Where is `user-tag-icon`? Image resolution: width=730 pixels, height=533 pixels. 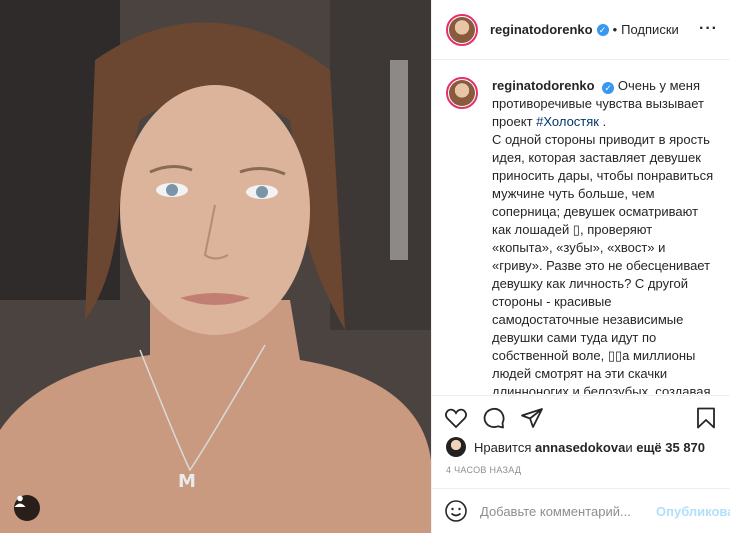
user-tag-icon is located at coordinates (20, 501).